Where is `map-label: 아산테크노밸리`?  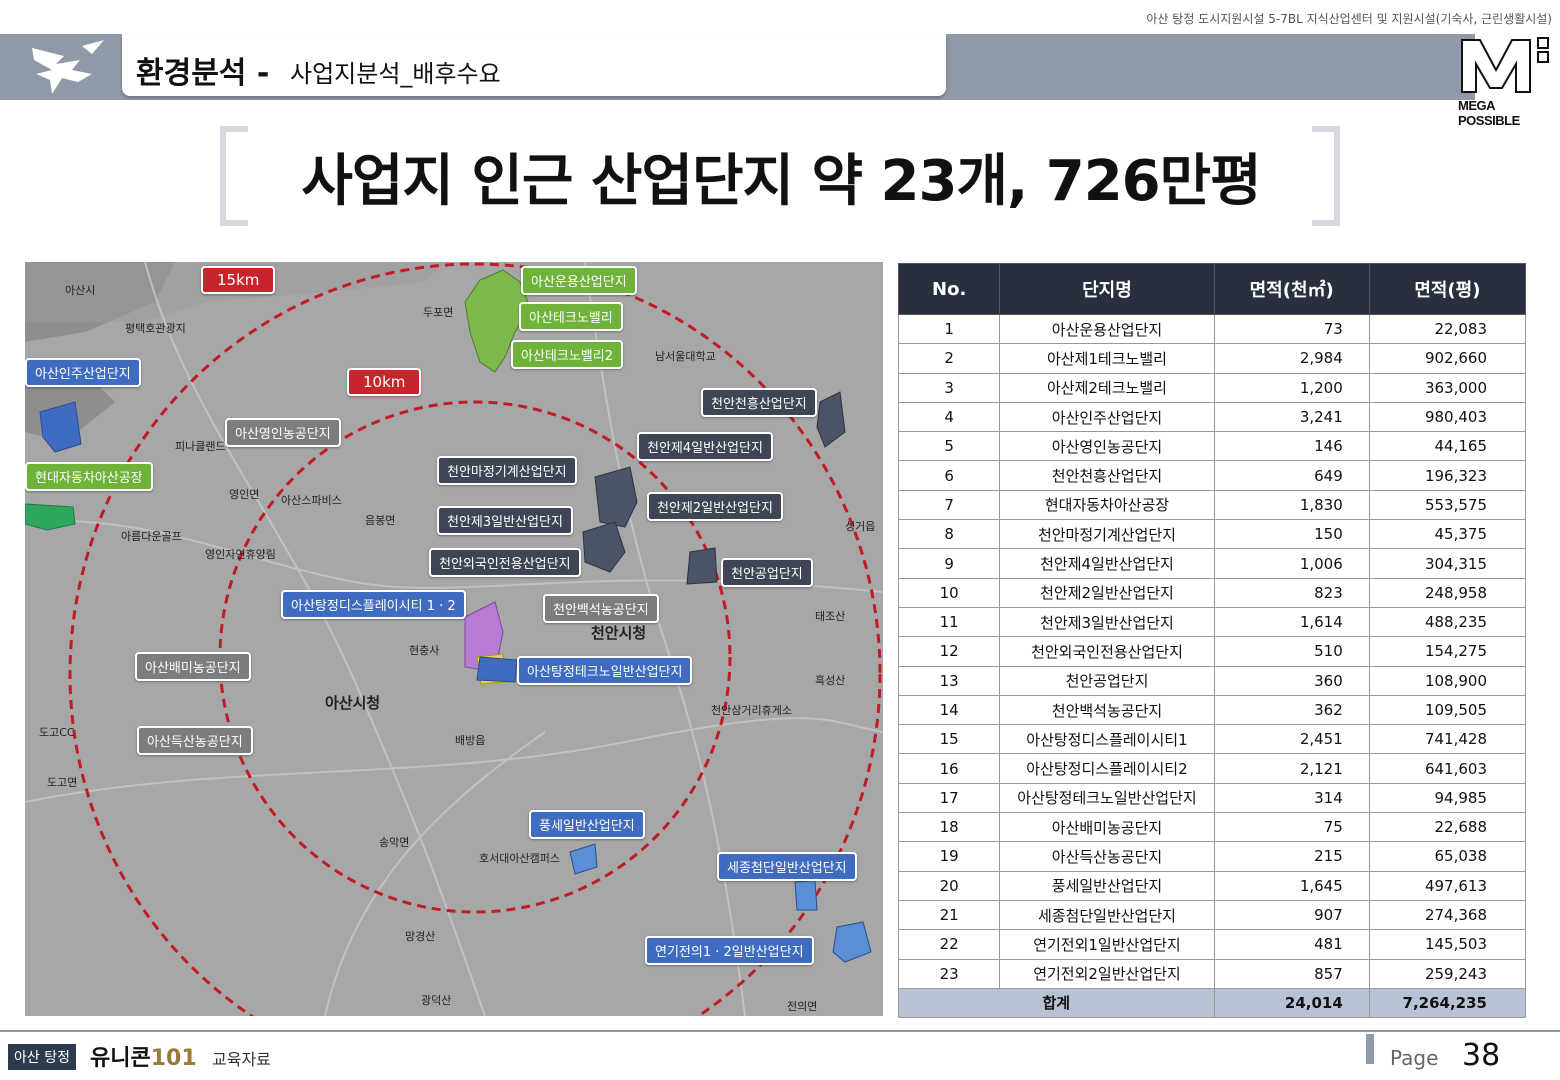
map-label: 아산테크노밸리 is located at coordinates (571, 316).